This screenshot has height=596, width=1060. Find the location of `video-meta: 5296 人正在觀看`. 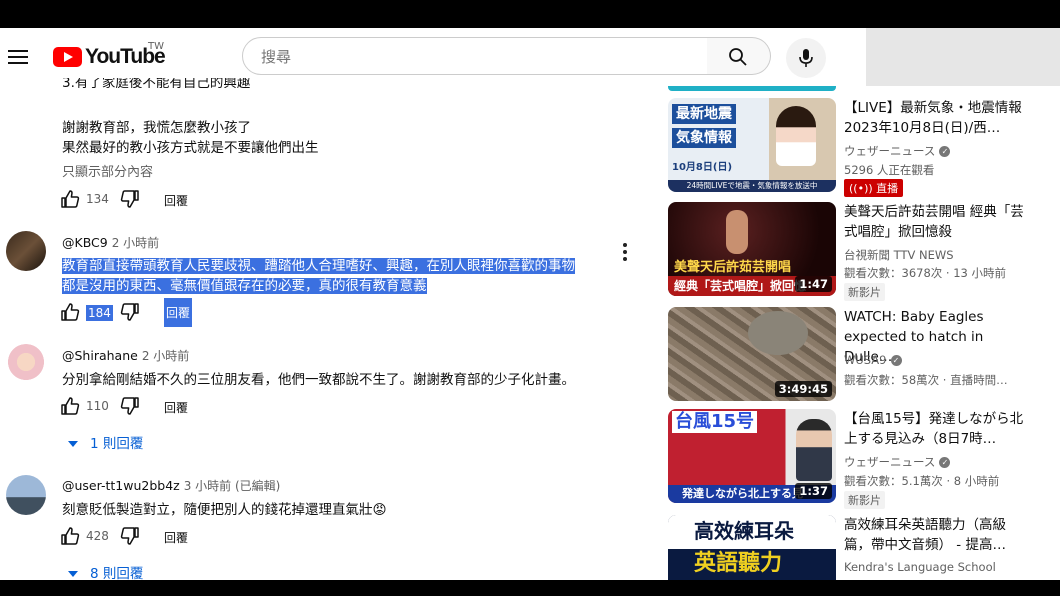

video-meta: 5296 人正在觀看 is located at coordinates (889, 170).